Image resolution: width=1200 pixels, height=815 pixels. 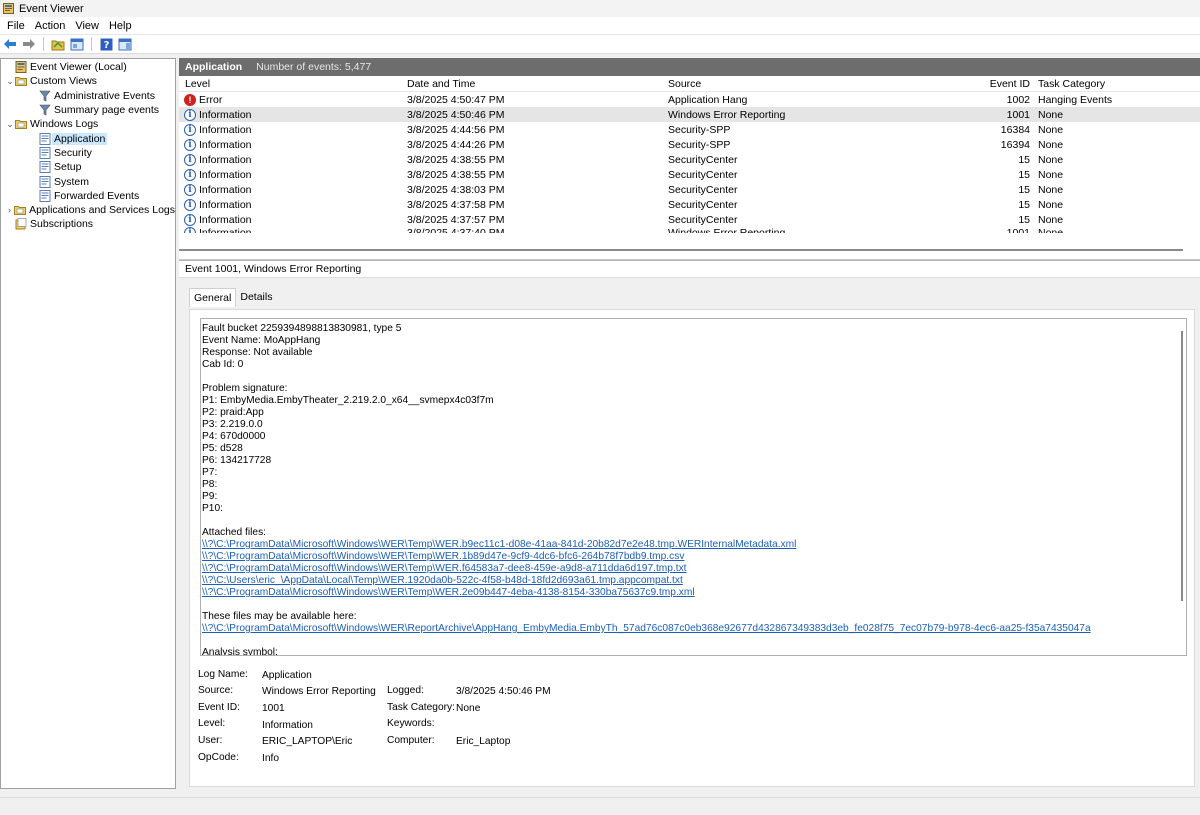 I want to click on tree-item-application: Application, so click(x=88, y=138).